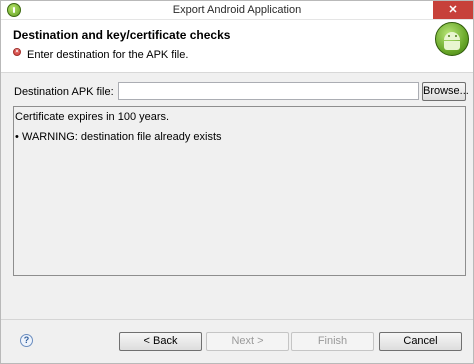  I want to click on title-bar: Export Android Application ✕, so click(237, 10).